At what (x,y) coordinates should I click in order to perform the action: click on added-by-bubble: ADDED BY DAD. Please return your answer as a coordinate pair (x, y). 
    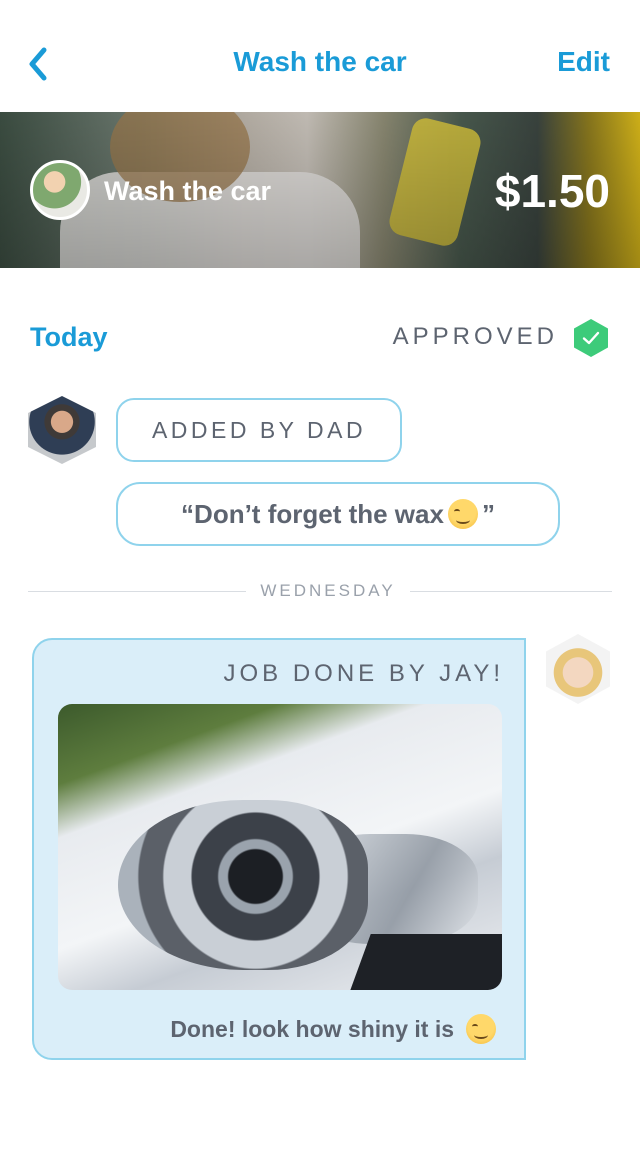
    Looking at the image, I should click on (259, 430).